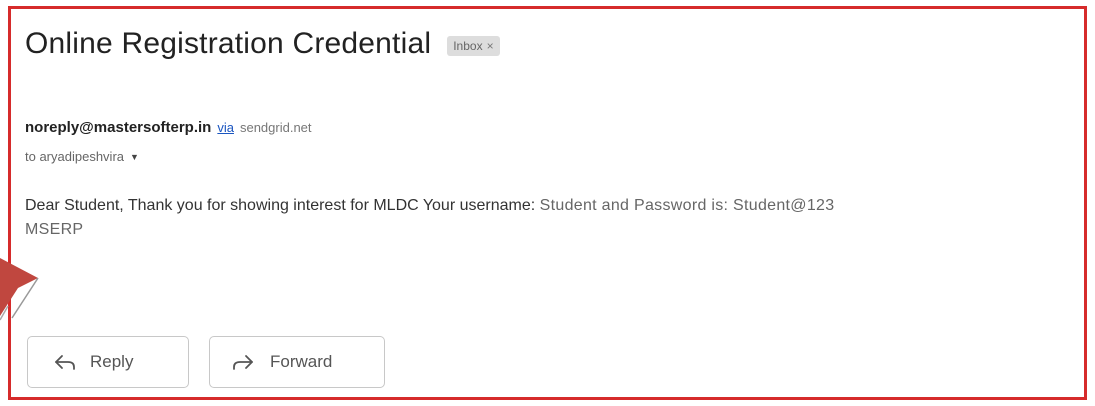  I want to click on inbox-label-text: Inbox, so click(468, 46).